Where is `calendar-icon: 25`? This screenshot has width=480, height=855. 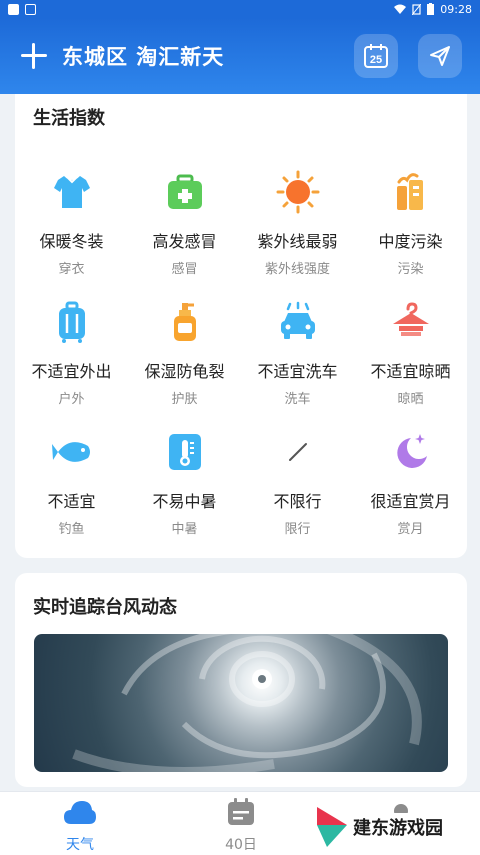 calendar-icon: 25 is located at coordinates (376, 56).